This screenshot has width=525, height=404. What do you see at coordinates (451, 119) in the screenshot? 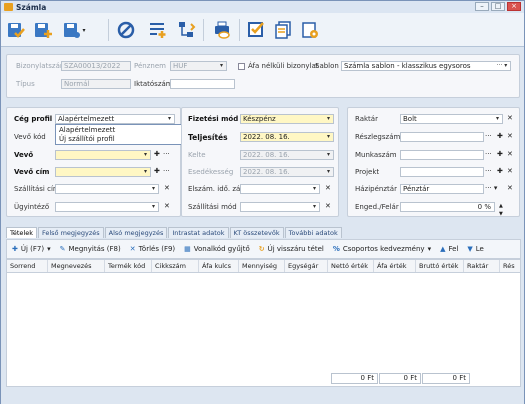
I see `raktar-select: Bolt ▾` at bounding box center [451, 119].